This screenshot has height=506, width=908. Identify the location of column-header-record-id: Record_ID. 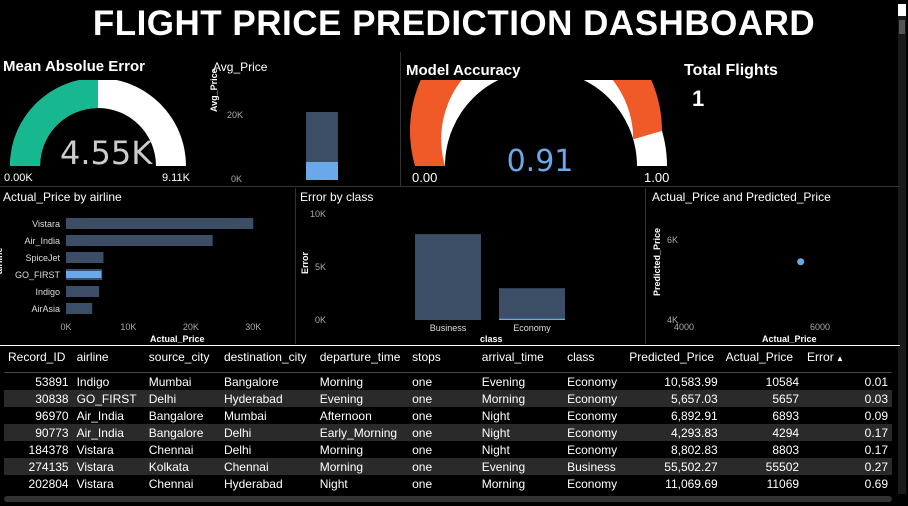
(38, 359).